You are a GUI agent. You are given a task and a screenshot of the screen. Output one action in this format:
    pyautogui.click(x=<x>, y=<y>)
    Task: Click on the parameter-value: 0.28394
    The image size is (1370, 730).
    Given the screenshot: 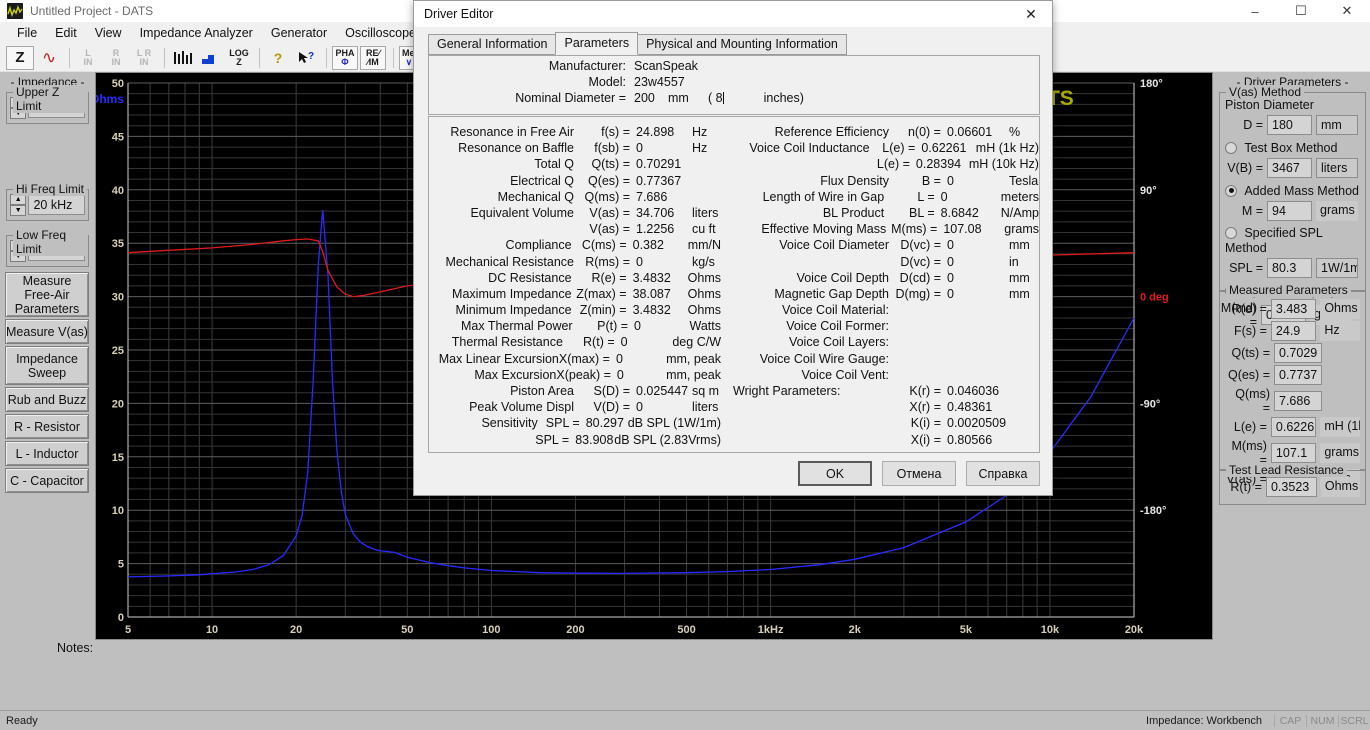 What is the action you would take?
    pyautogui.click(x=942, y=164)
    